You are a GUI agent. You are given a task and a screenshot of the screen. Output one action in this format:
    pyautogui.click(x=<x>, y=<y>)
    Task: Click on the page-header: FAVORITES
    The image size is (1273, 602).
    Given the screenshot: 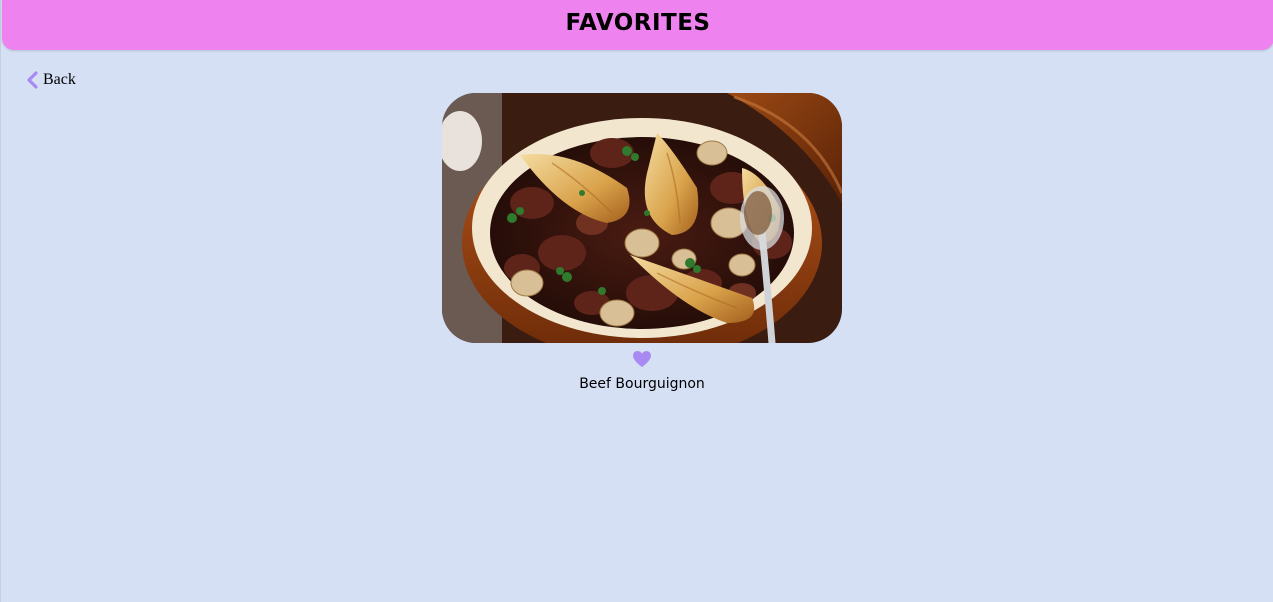 What is the action you would take?
    pyautogui.click(x=637, y=25)
    